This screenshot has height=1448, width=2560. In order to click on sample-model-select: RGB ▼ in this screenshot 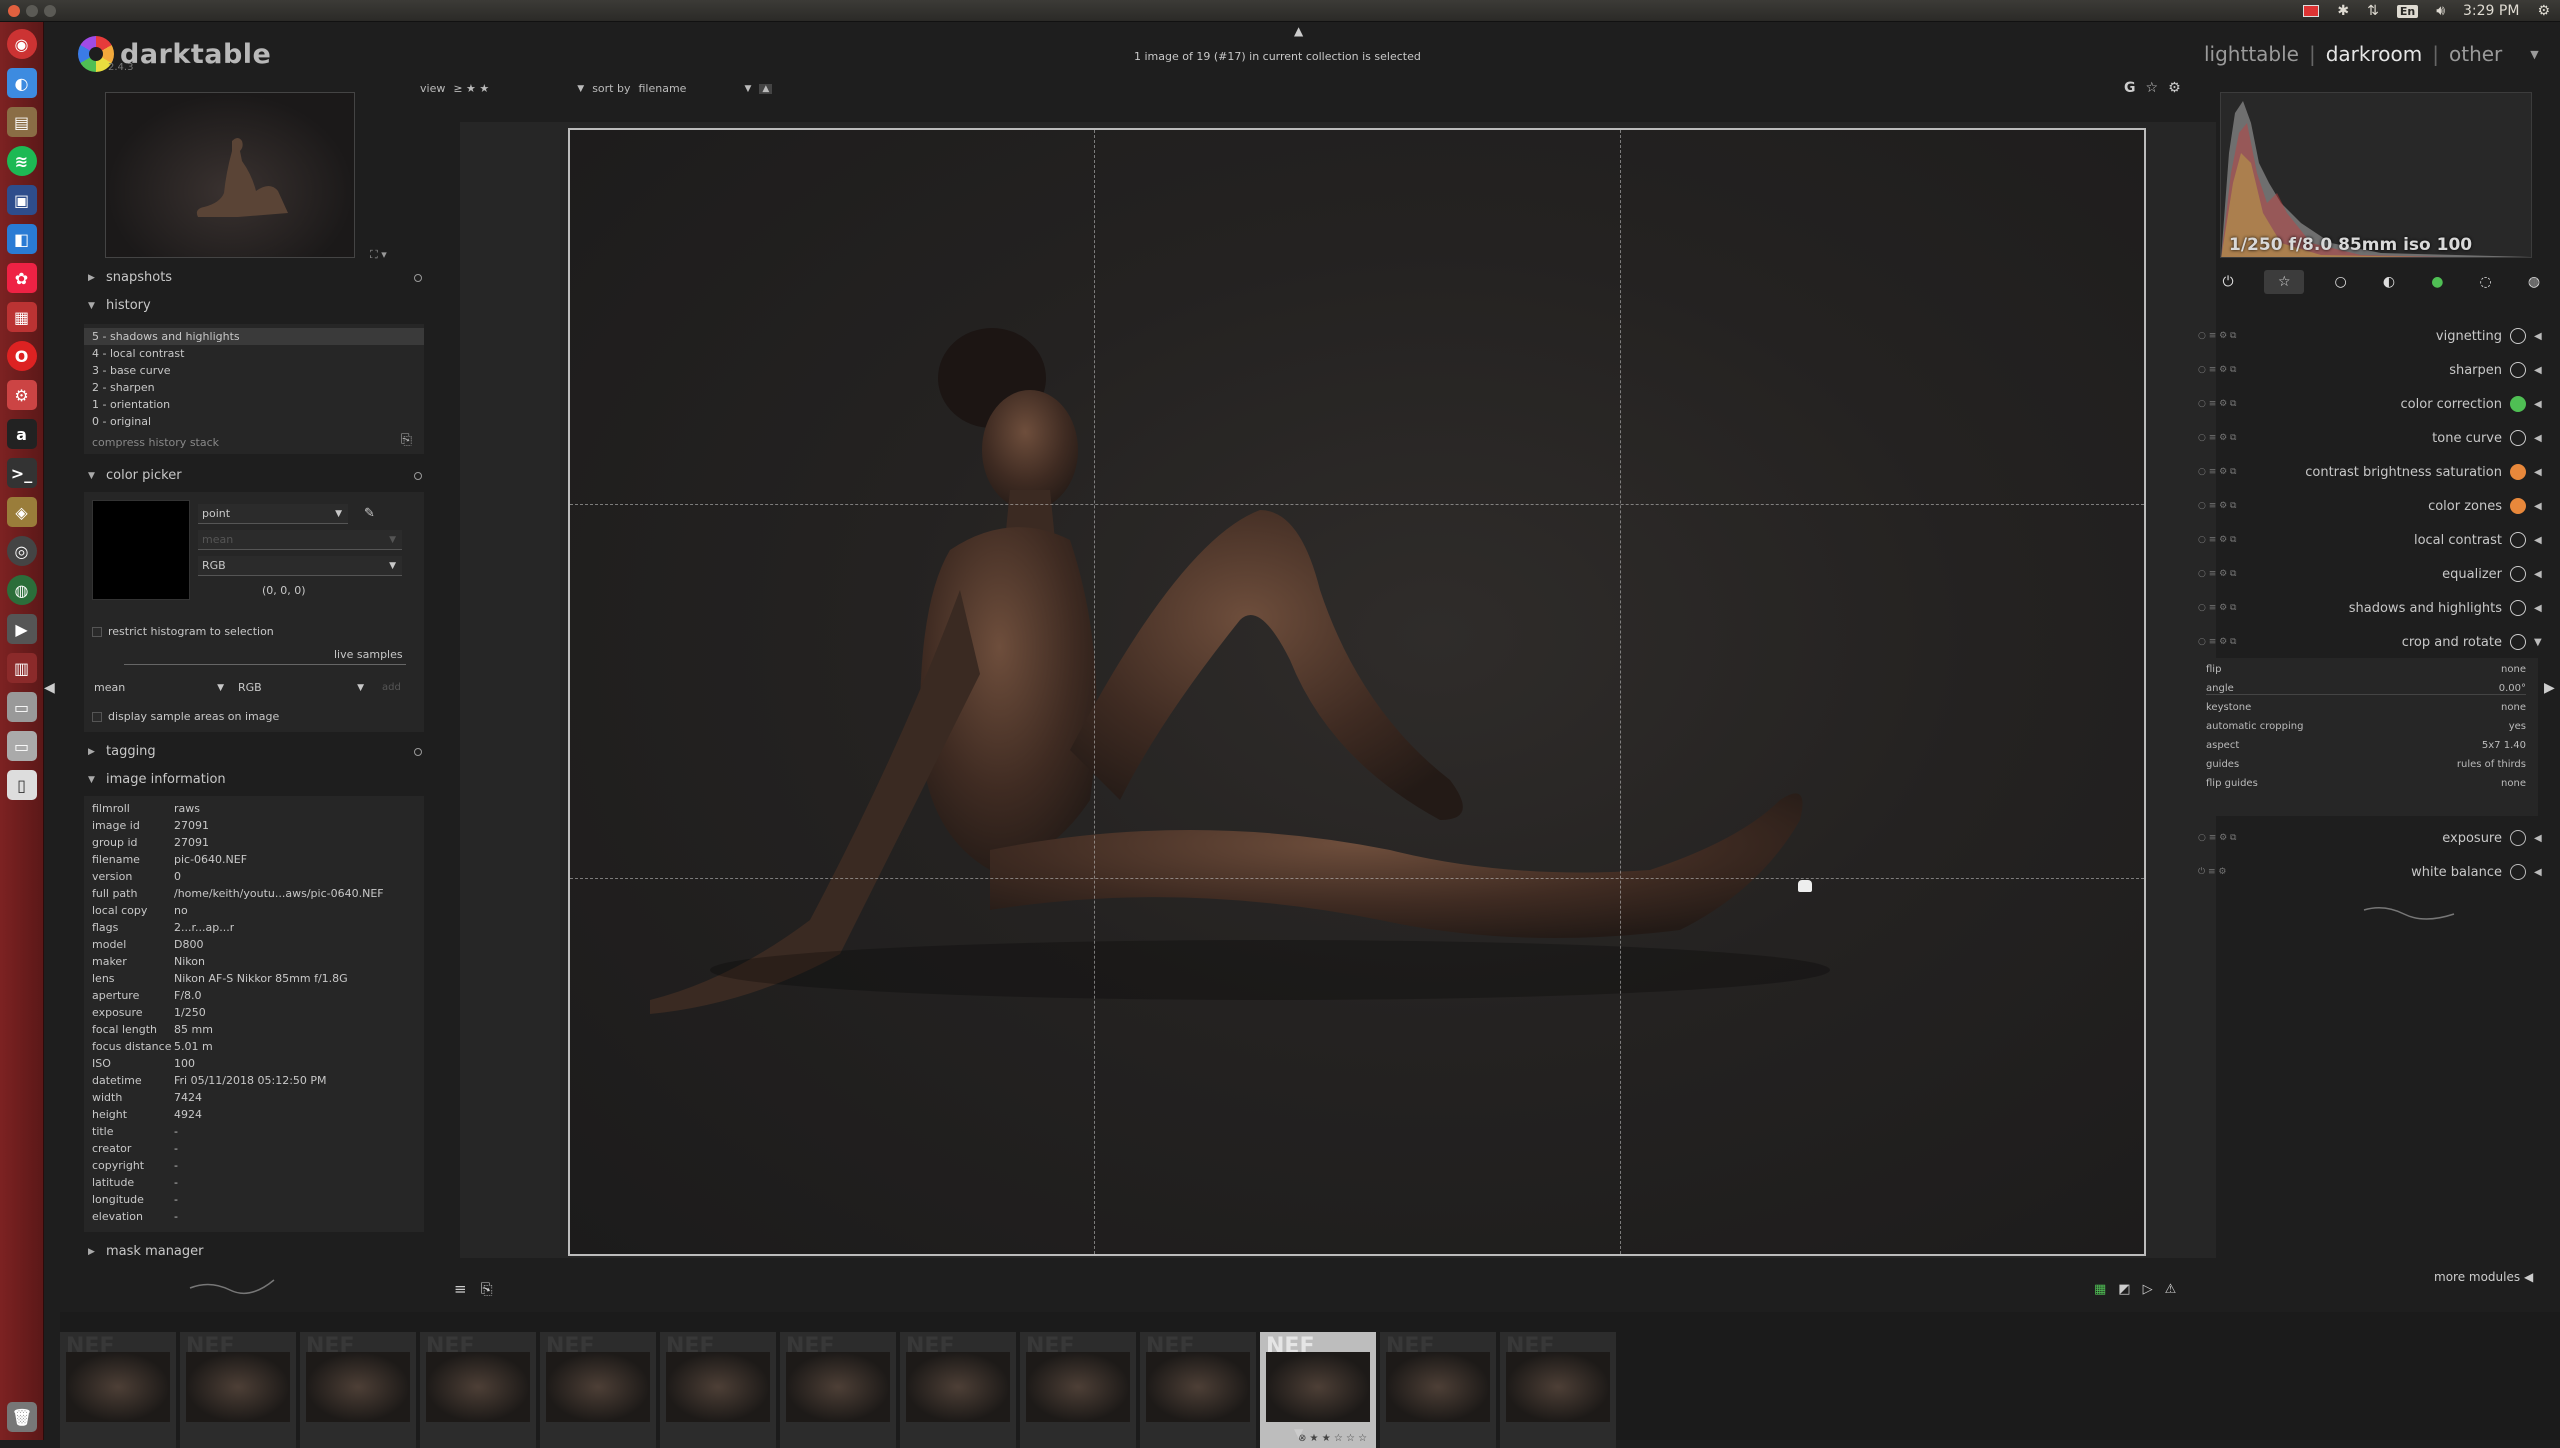, I will do `click(302, 688)`.